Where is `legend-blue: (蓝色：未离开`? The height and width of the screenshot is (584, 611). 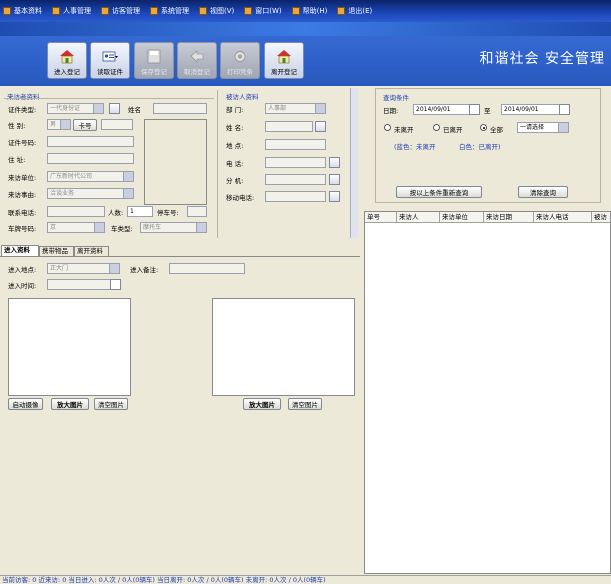 legend-blue: (蓝色：未离开 is located at coordinates (415, 147).